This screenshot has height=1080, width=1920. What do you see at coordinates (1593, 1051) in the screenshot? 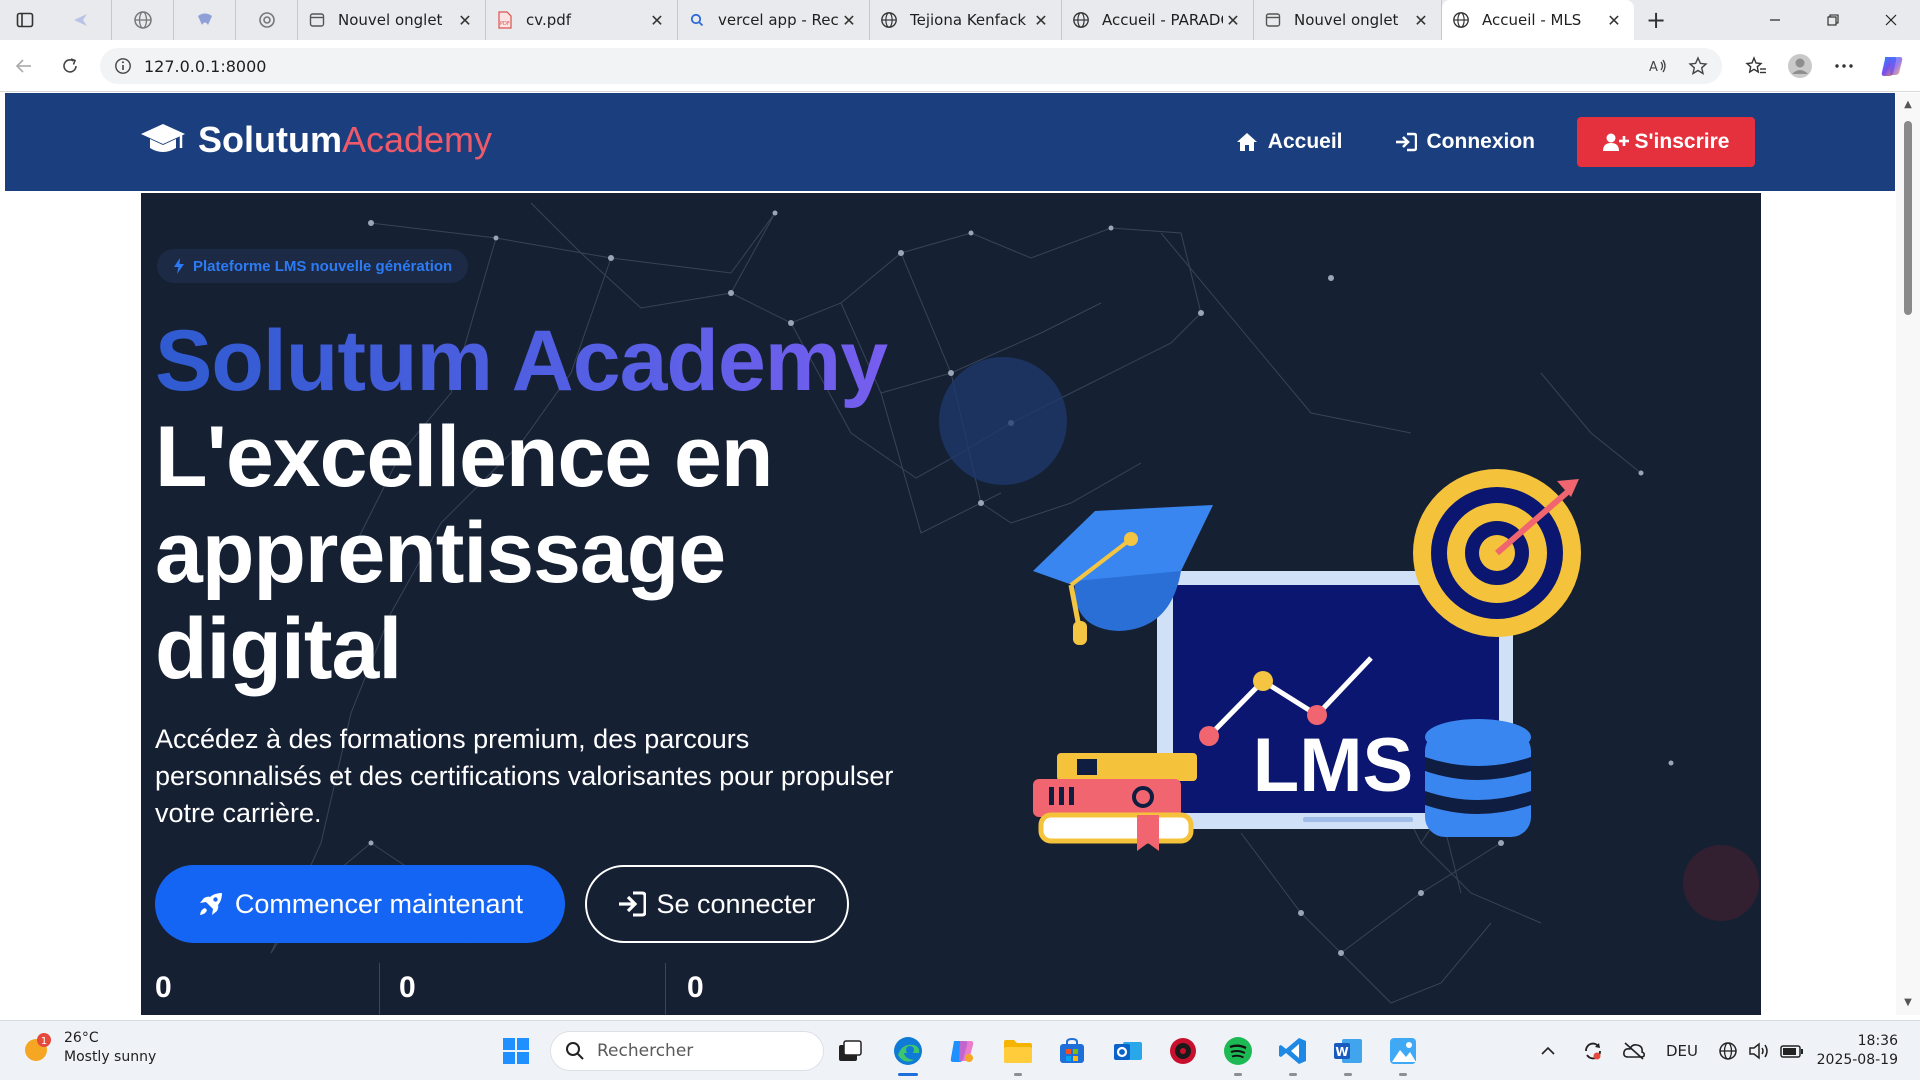
I see `sync-icon` at bounding box center [1593, 1051].